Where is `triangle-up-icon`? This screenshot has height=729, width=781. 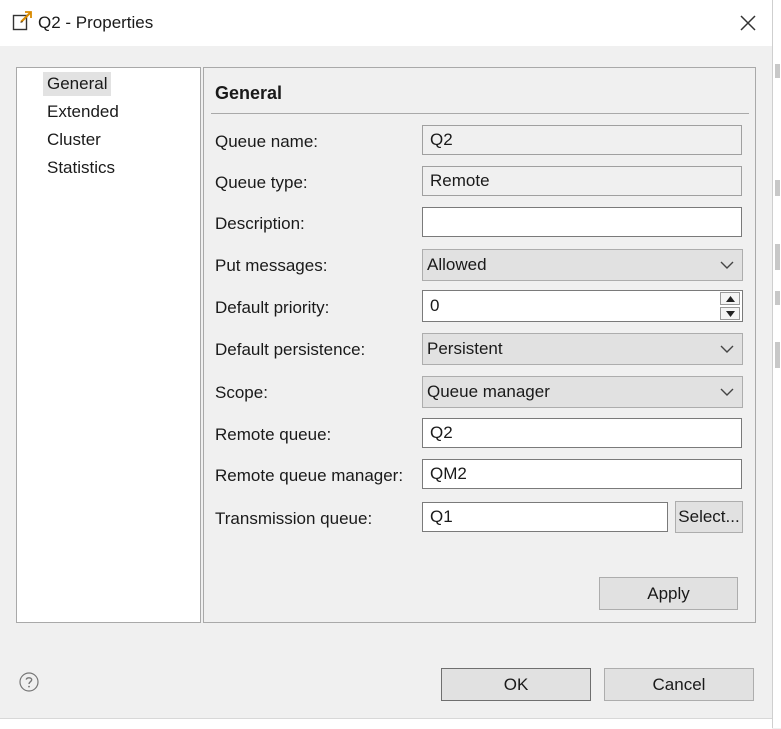
triangle-up-icon is located at coordinates (730, 298).